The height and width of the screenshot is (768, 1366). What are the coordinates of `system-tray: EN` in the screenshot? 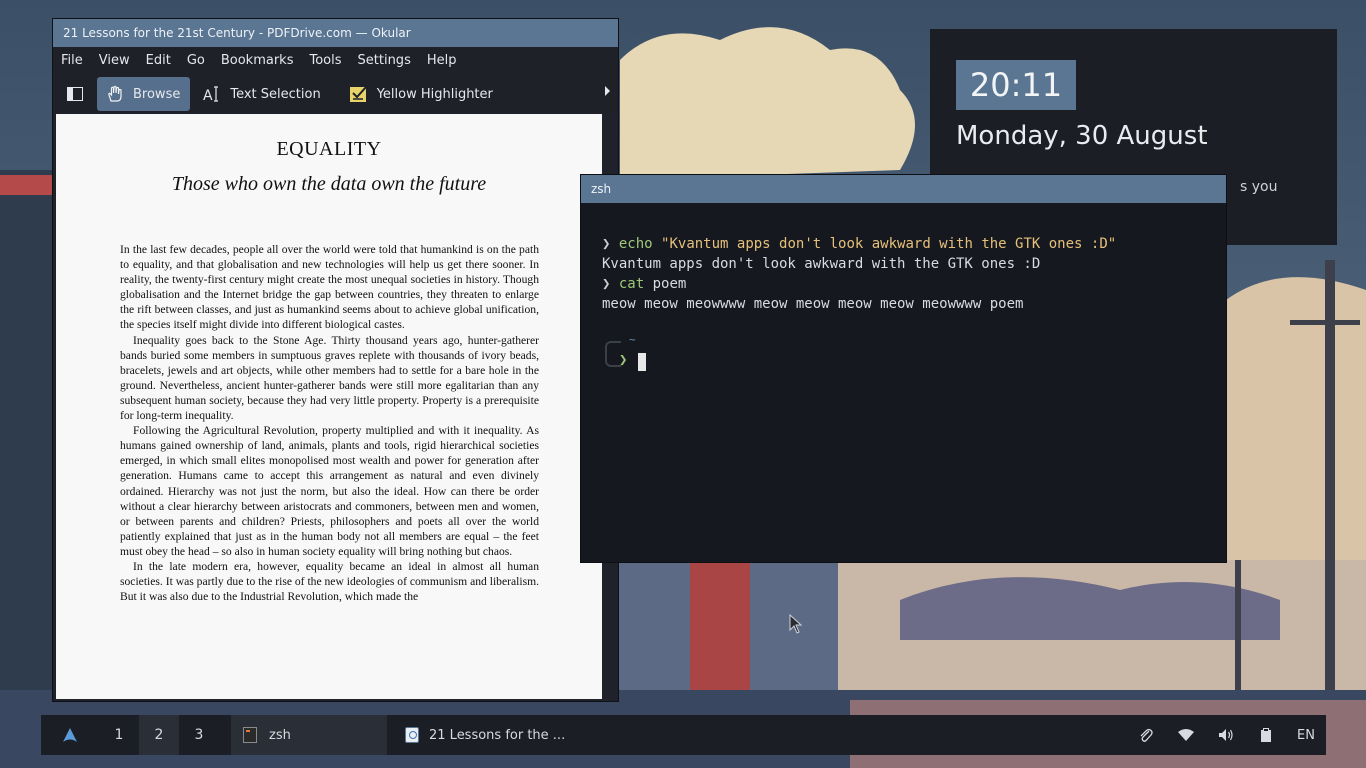 It's located at (1226, 735).